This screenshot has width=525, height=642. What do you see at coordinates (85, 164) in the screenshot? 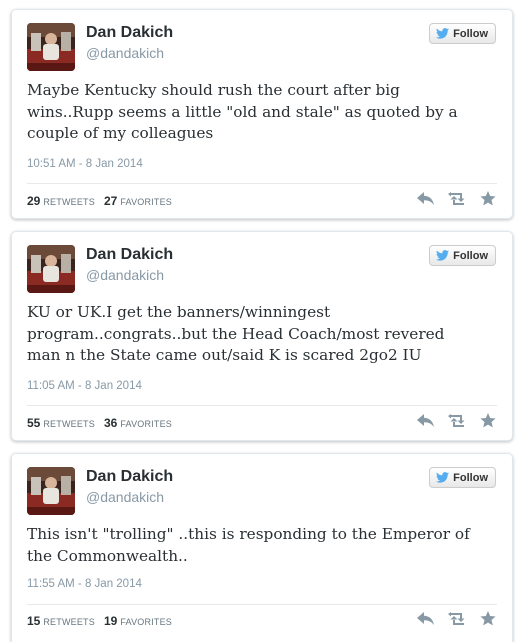
I see `tweet-timestamp: 10:51 AM - 8 Jan 2014` at bounding box center [85, 164].